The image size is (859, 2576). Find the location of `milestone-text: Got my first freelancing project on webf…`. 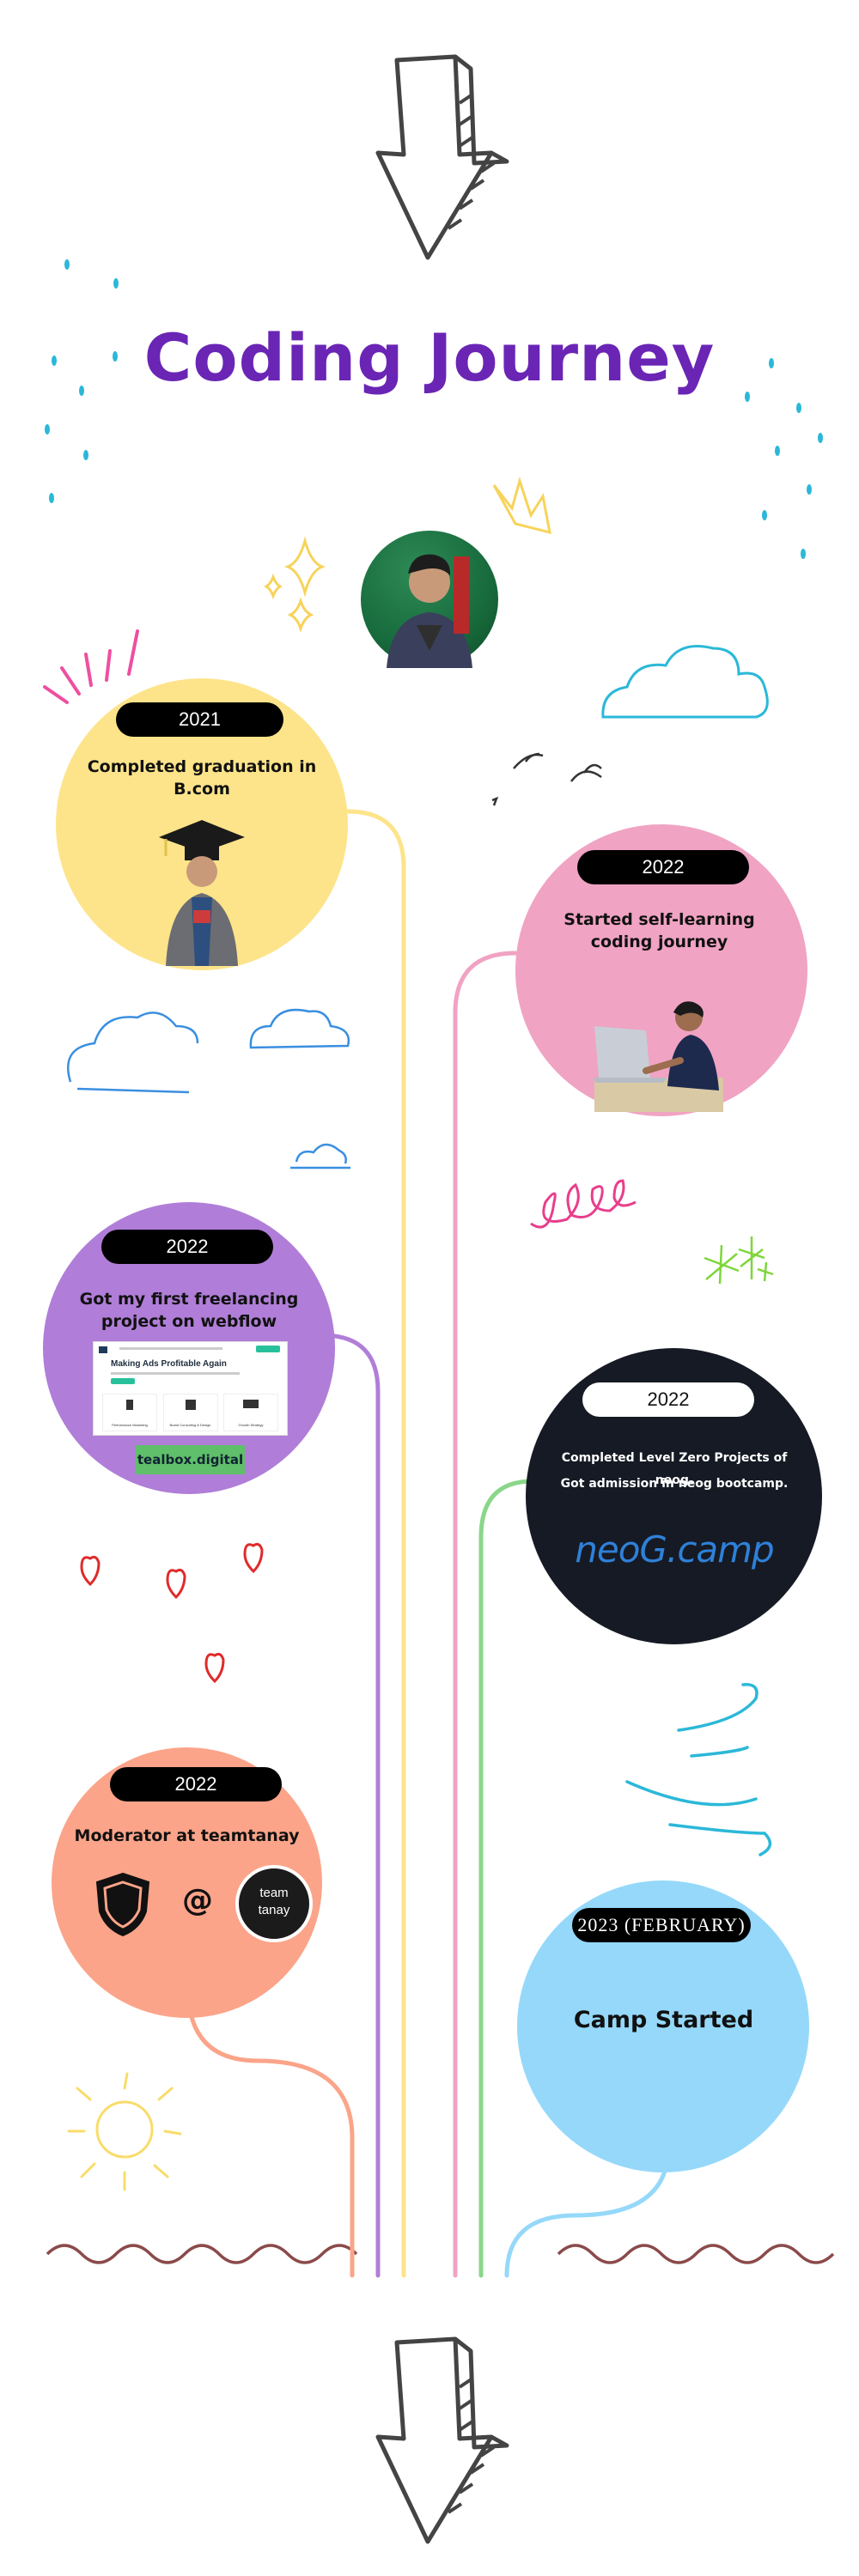

milestone-text: Got my first freelancing project on webf… is located at coordinates (189, 1310).